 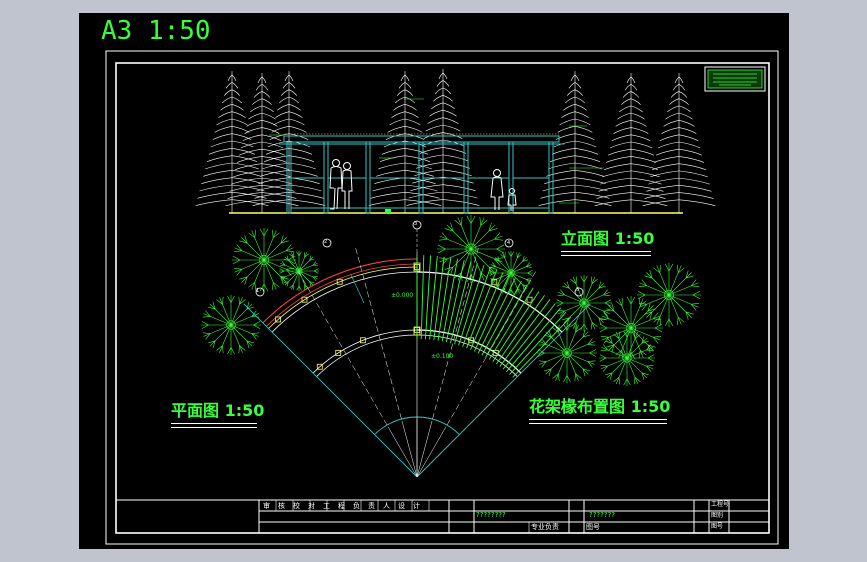 What do you see at coordinates (598, 421) in the screenshot?
I see `rafter-label-underline` at bounding box center [598, 421].